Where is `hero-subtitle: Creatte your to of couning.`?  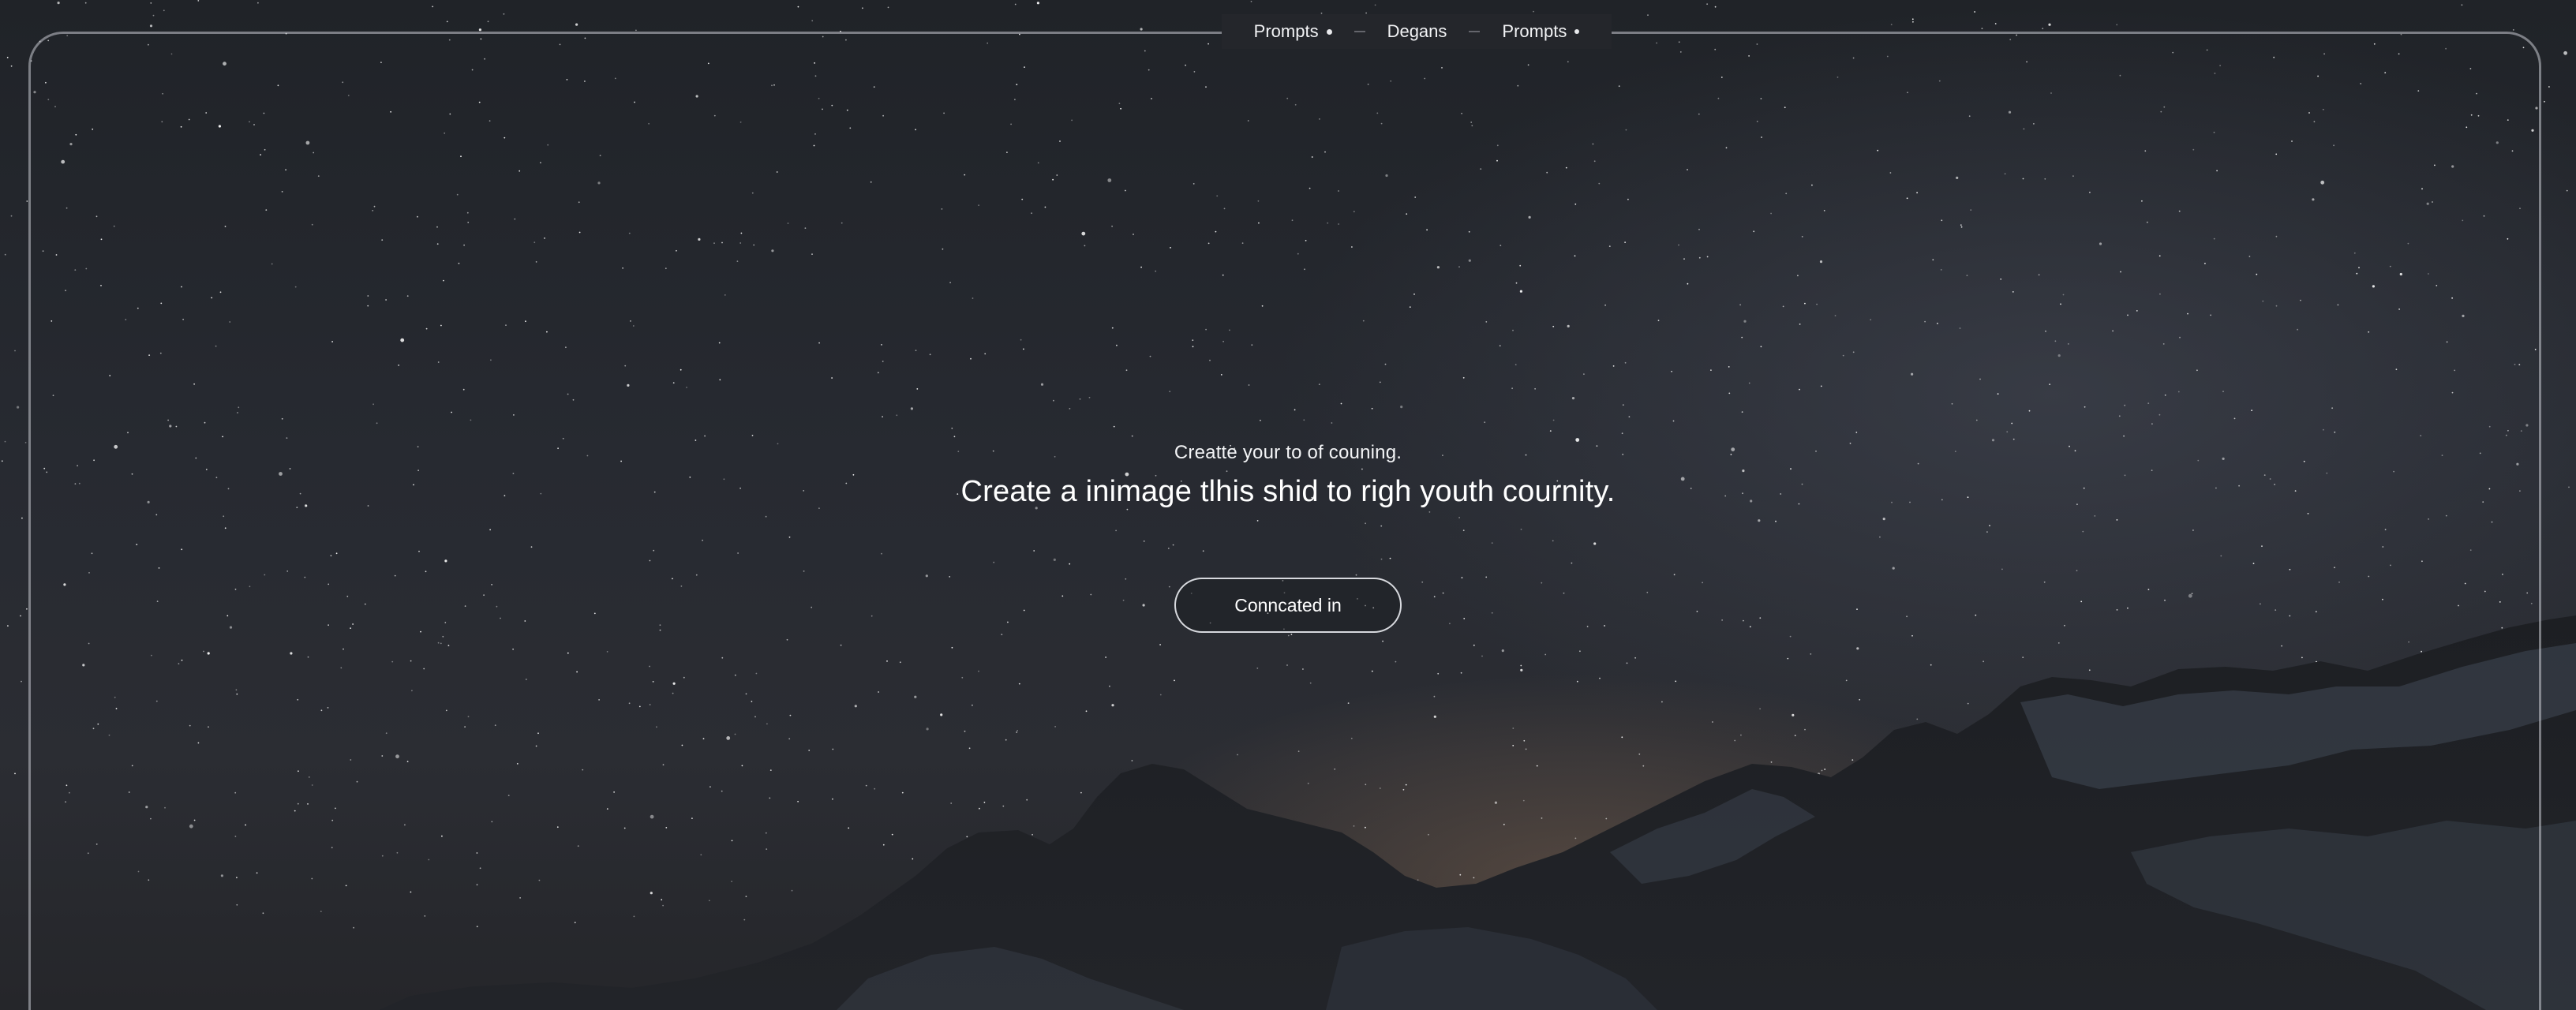
hero-subtitle: Creatte your to of couning. is located at coordinates (1288, 452).